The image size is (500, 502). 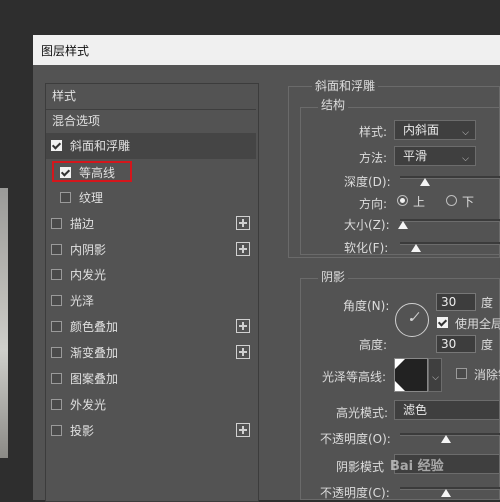 I want to click on effect-item-9: 颜色叠加, so click(x=151, y=327).